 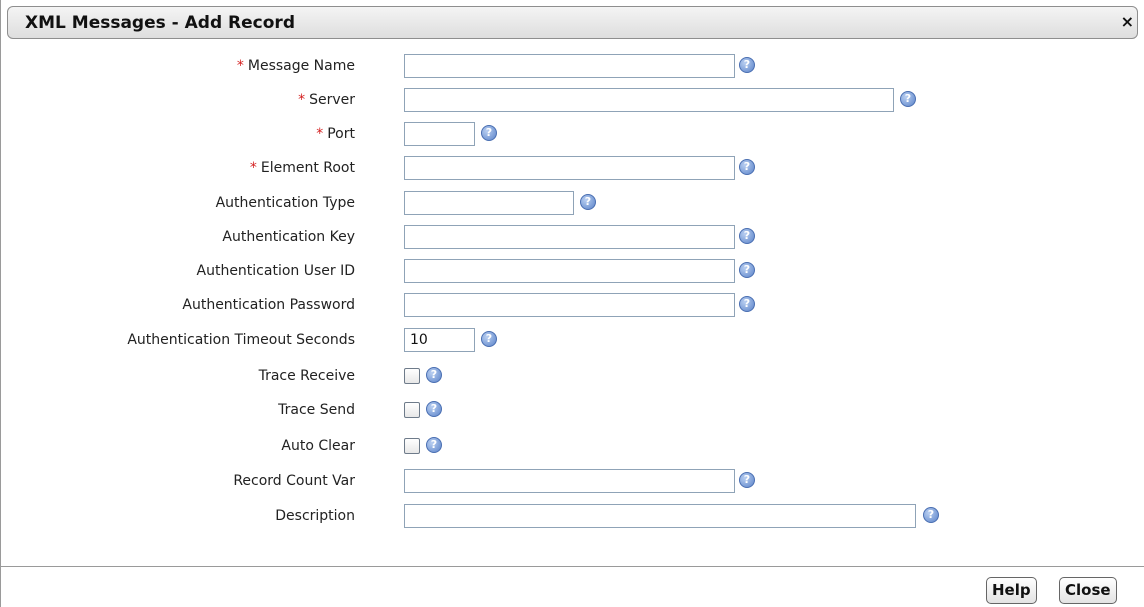 What do you see at coordinates (1127, 21) in the screenshot?
I see `close-icon: ×` at bounding box center [1127, 21].